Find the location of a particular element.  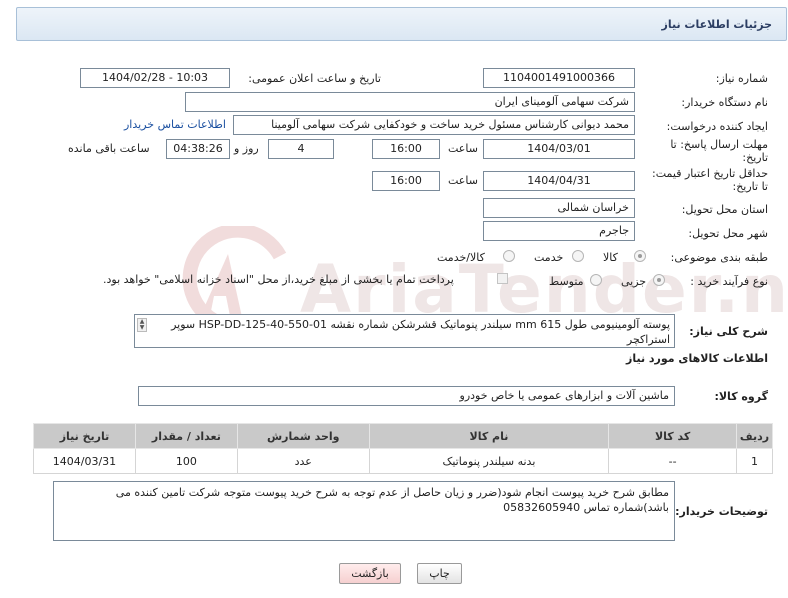

category-radio-goods-service is located at coordinates (509, 256).